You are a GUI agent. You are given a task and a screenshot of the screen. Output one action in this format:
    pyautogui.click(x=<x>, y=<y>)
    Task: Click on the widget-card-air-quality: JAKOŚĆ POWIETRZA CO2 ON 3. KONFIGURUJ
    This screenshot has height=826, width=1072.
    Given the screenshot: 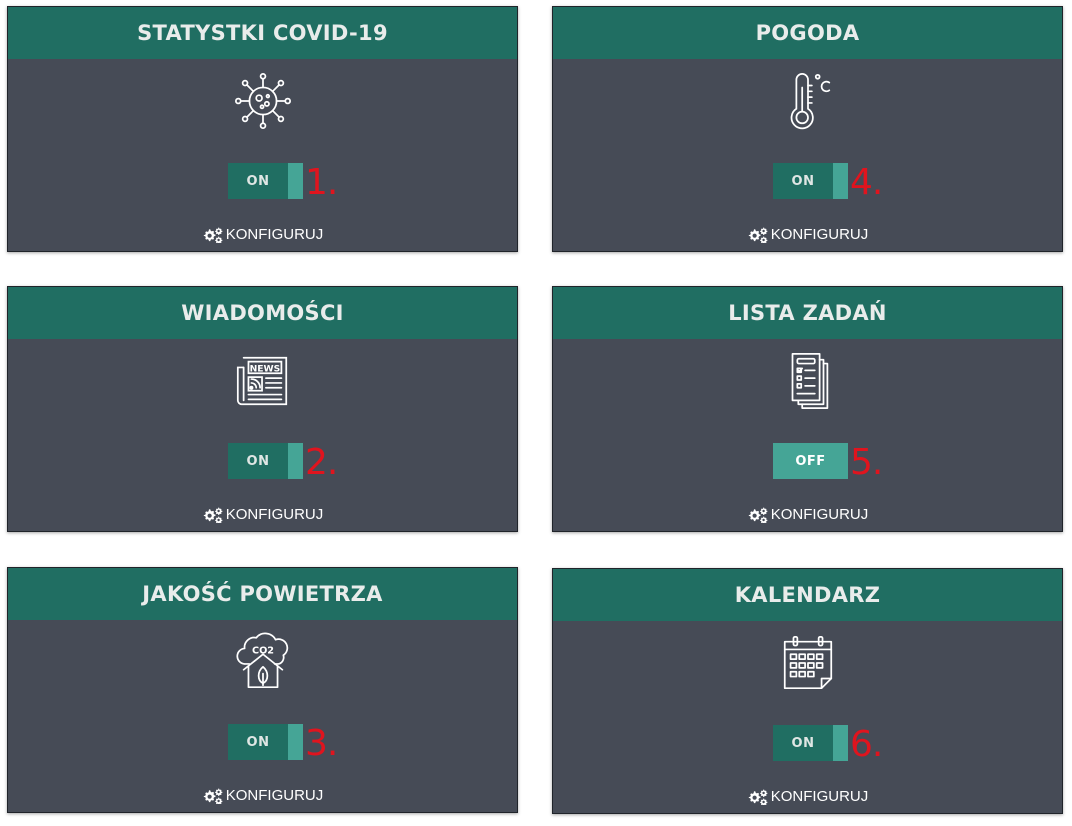 What is the action you would take?
    pyautogui.click(x=262, y=690)
    